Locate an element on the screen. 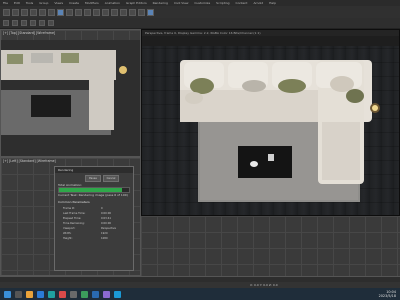 This screenshot has width=400, height=300. menu-item: Content is located at coordinates (242, 3).